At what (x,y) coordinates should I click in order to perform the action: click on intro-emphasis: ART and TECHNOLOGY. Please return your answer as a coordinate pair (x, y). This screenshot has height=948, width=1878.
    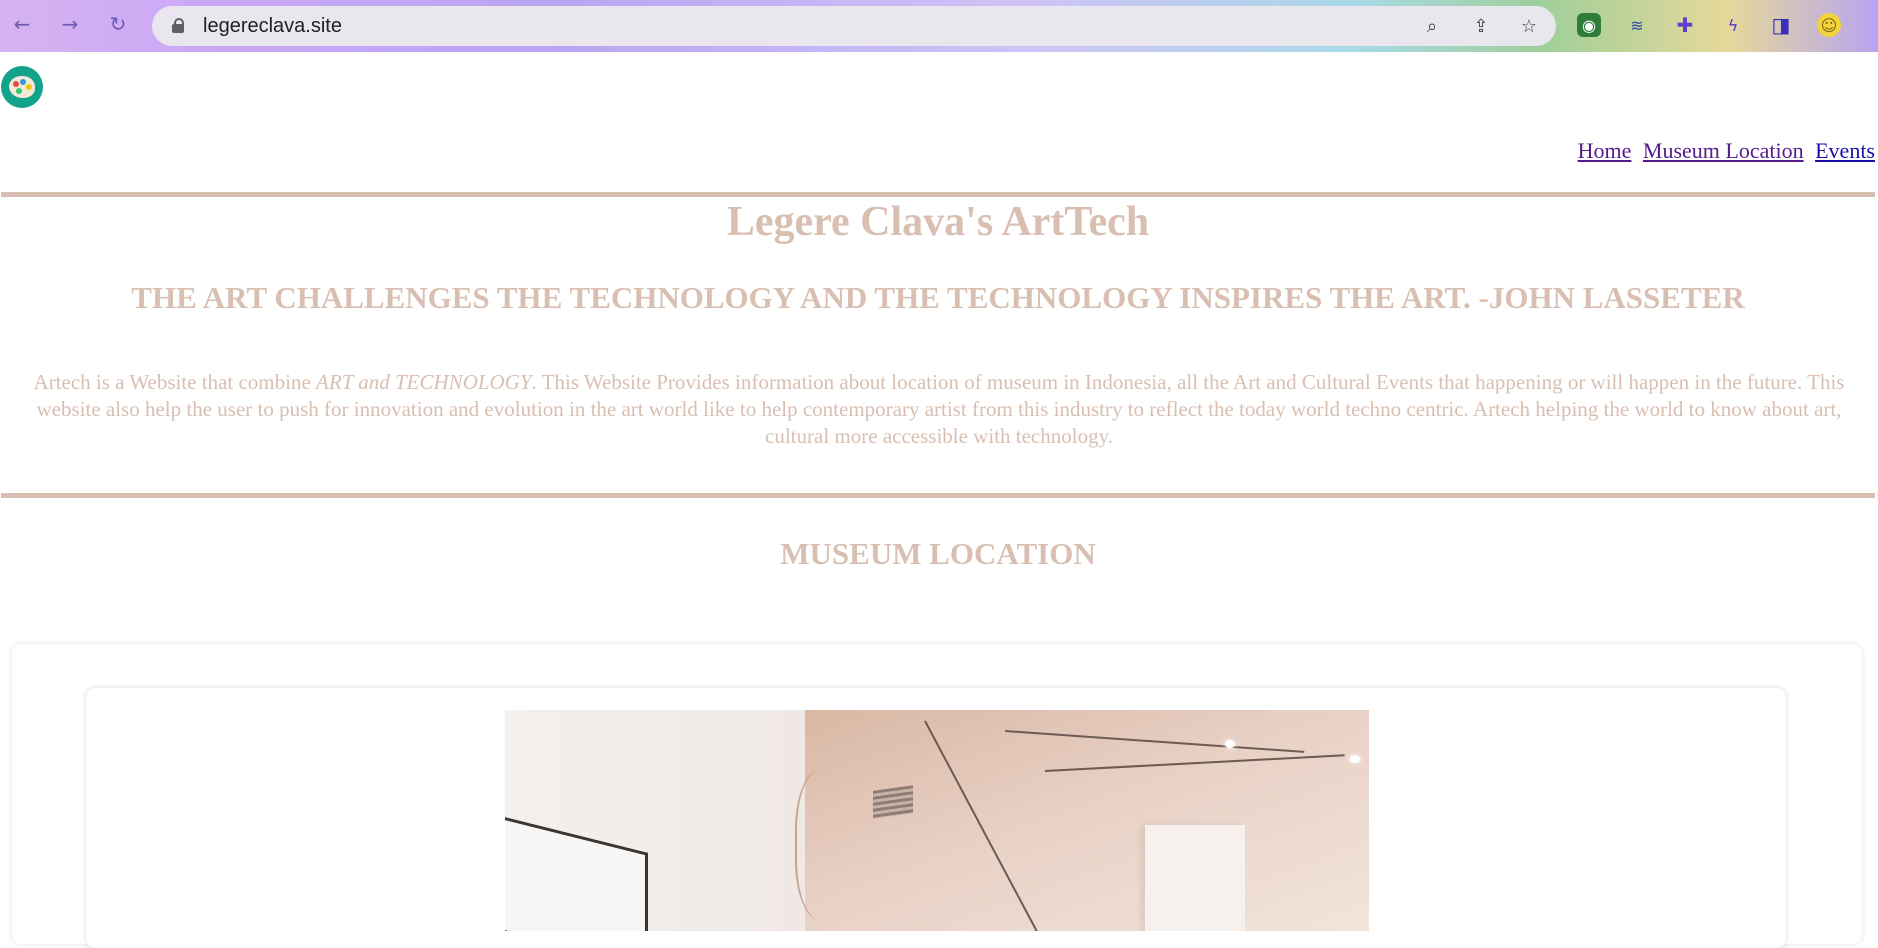
    Looking at the image, I should click on (424, 382).